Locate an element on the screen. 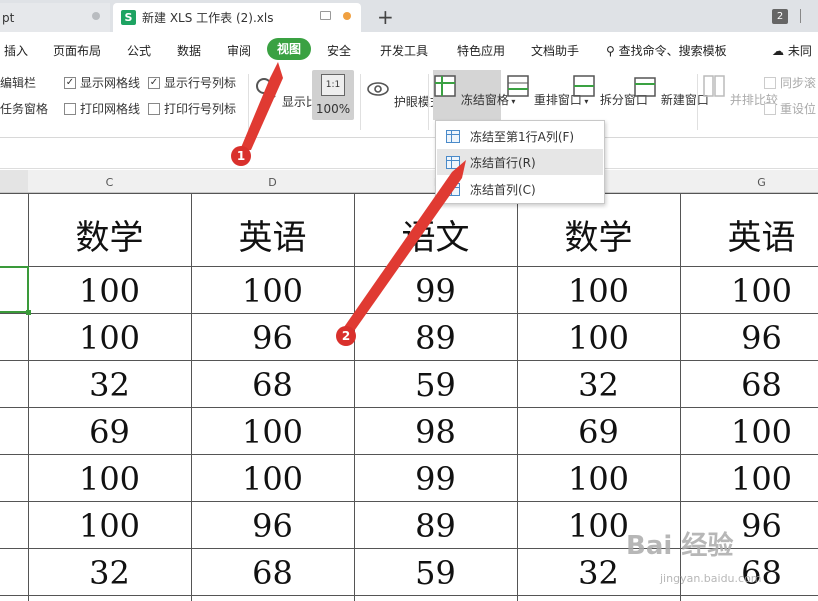 The height and width of the screenshot is (601, 818). annotation-arrows is located at coordinates (353, 198).